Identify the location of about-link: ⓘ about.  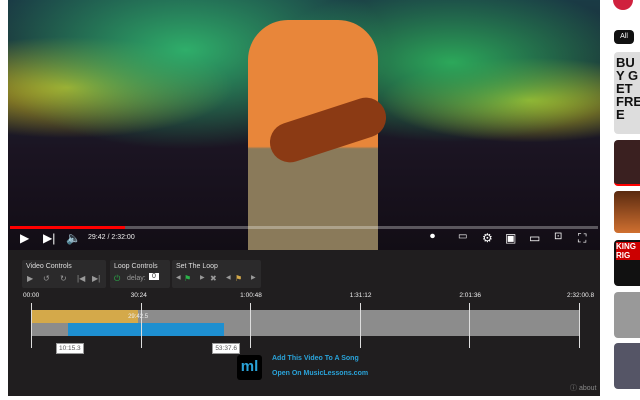
(583, 388).